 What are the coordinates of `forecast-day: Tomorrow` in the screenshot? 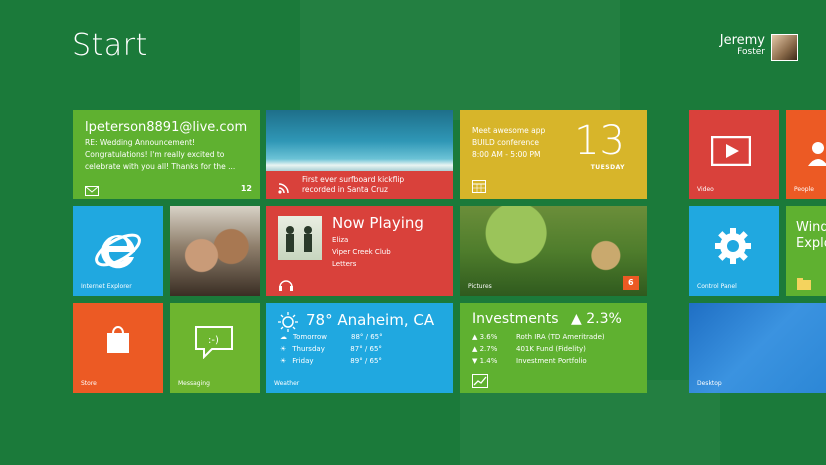 It's located at (310, 337).